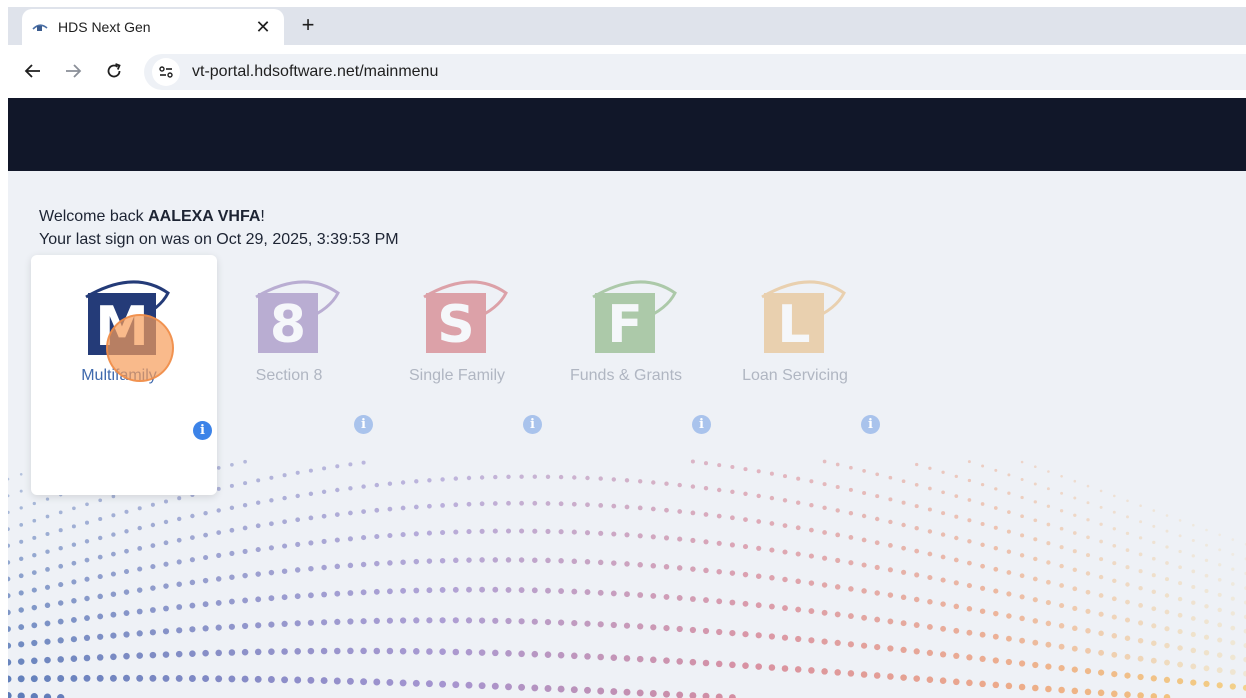 Image resolution: width=1246 pixels, height=698 pixels. Describe the element at coordinates (308, 25) in the screenshot. I see `new-tab-button: +` at that location.